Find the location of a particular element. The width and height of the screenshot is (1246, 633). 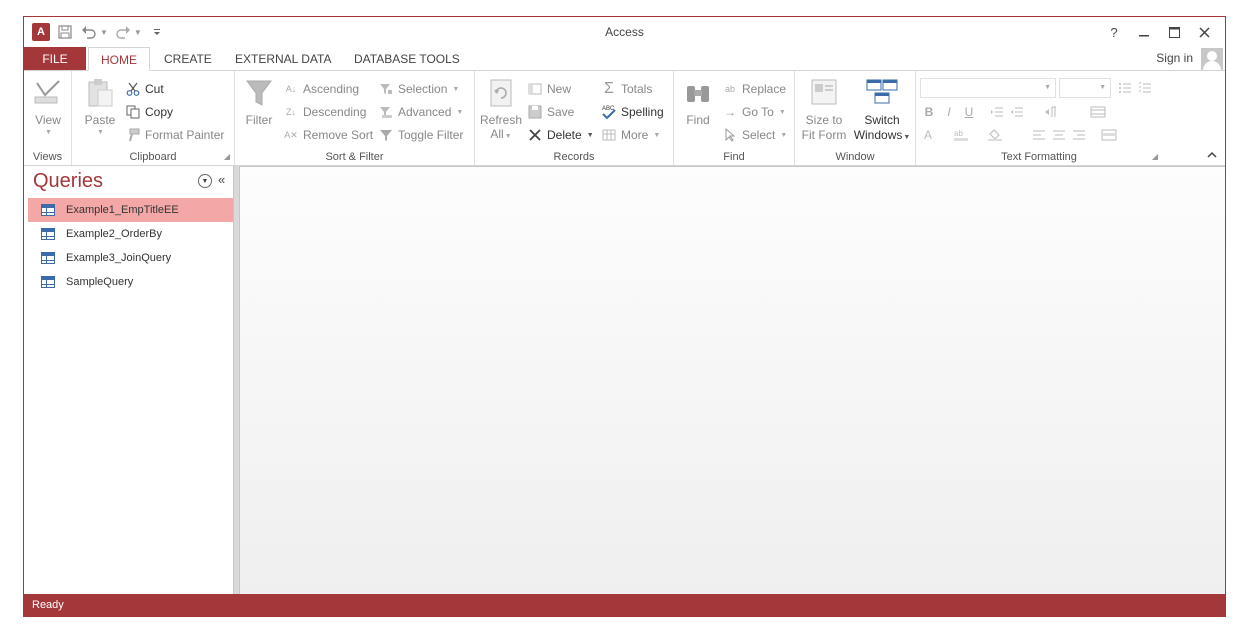

arrow-right-icon: → is located at coordinates (730, 112).